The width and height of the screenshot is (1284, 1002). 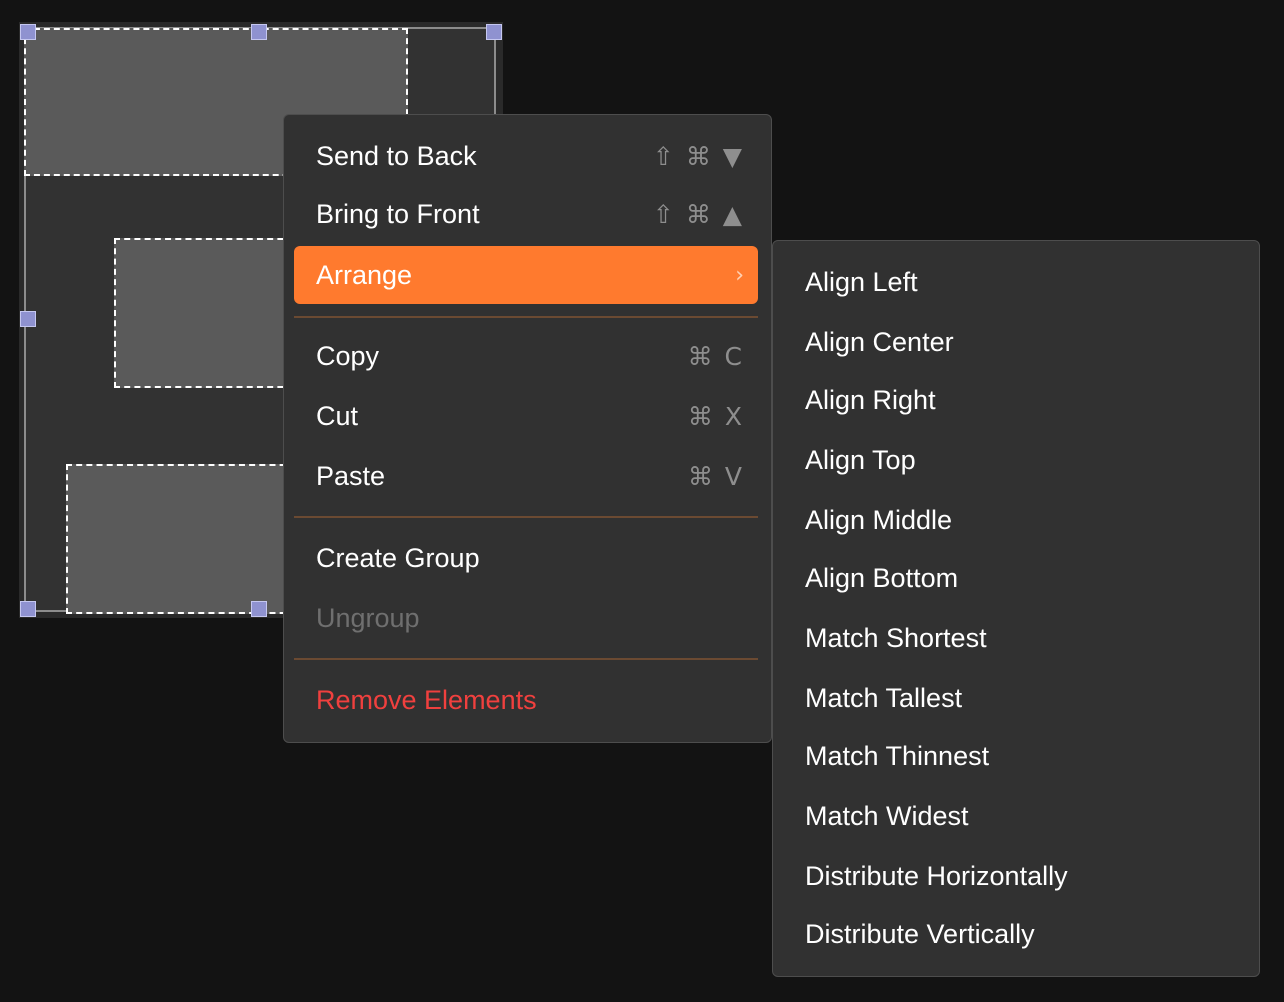 What do you see at coordinates (1016, 520) in the screenshot?
I see `submenu-item-align-middle: Align Middle` at bounding box center [1016, 520].